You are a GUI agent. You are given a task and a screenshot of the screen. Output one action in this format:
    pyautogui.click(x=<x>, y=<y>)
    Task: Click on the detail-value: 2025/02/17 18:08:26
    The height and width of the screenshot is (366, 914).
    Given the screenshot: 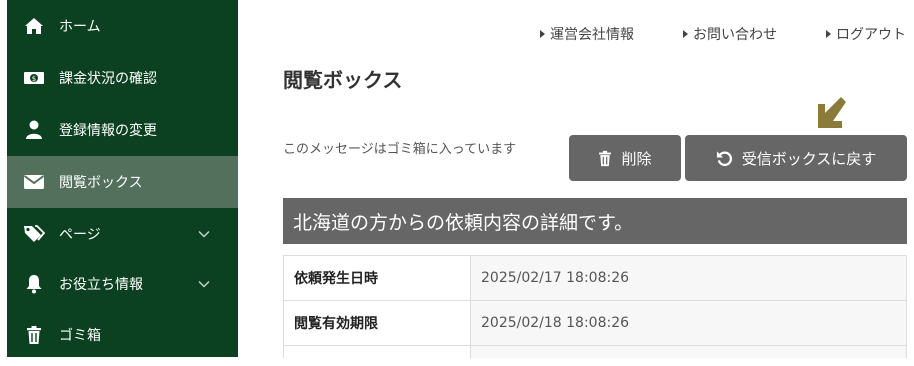 What is the action you would take?
    pyautogui.click(x=688, y=278)
    